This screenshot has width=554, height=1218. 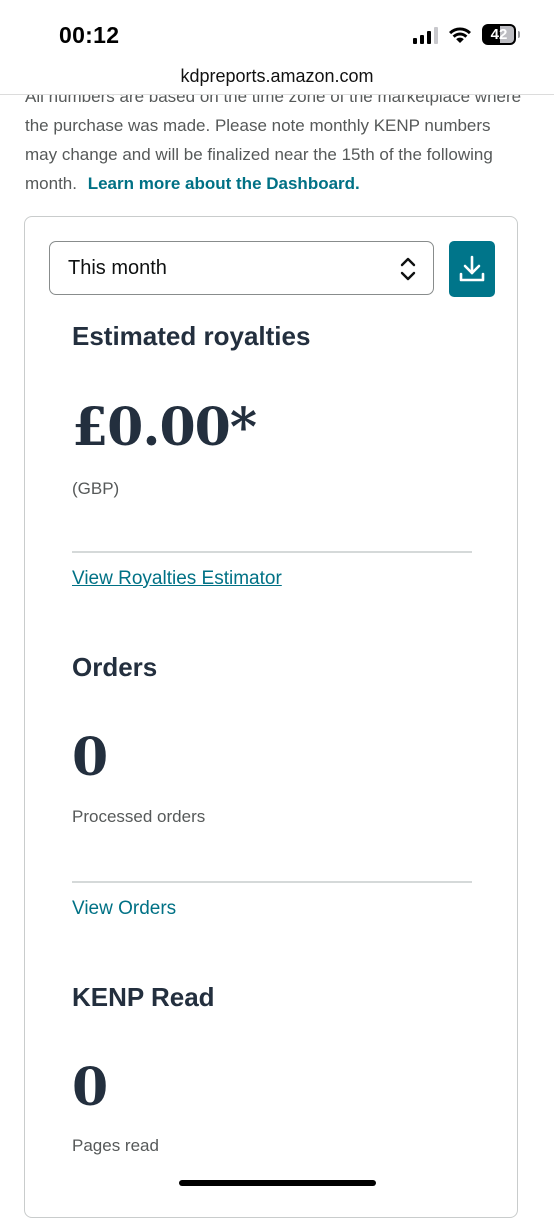 I want to click on kenp-label: Pages read, so click(x=115, y=1145).